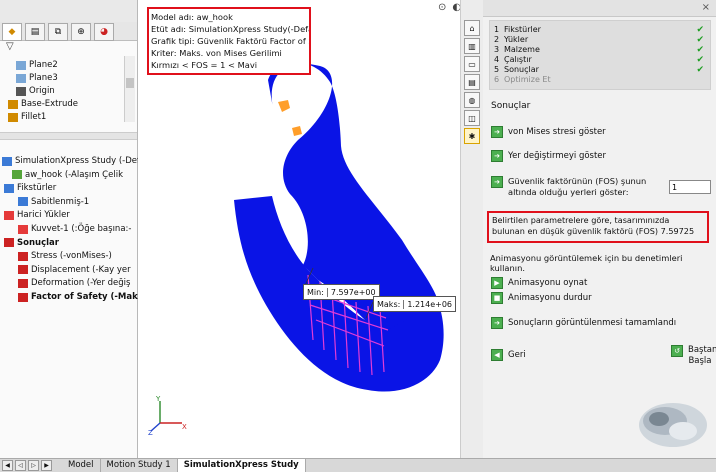 Image resolution: width=716 pixels, height=472 pixels. What do you see at coordinates (472, 100) in the screenshot?
I see `palette-icon: ◍` at bounding box center [472, 100].